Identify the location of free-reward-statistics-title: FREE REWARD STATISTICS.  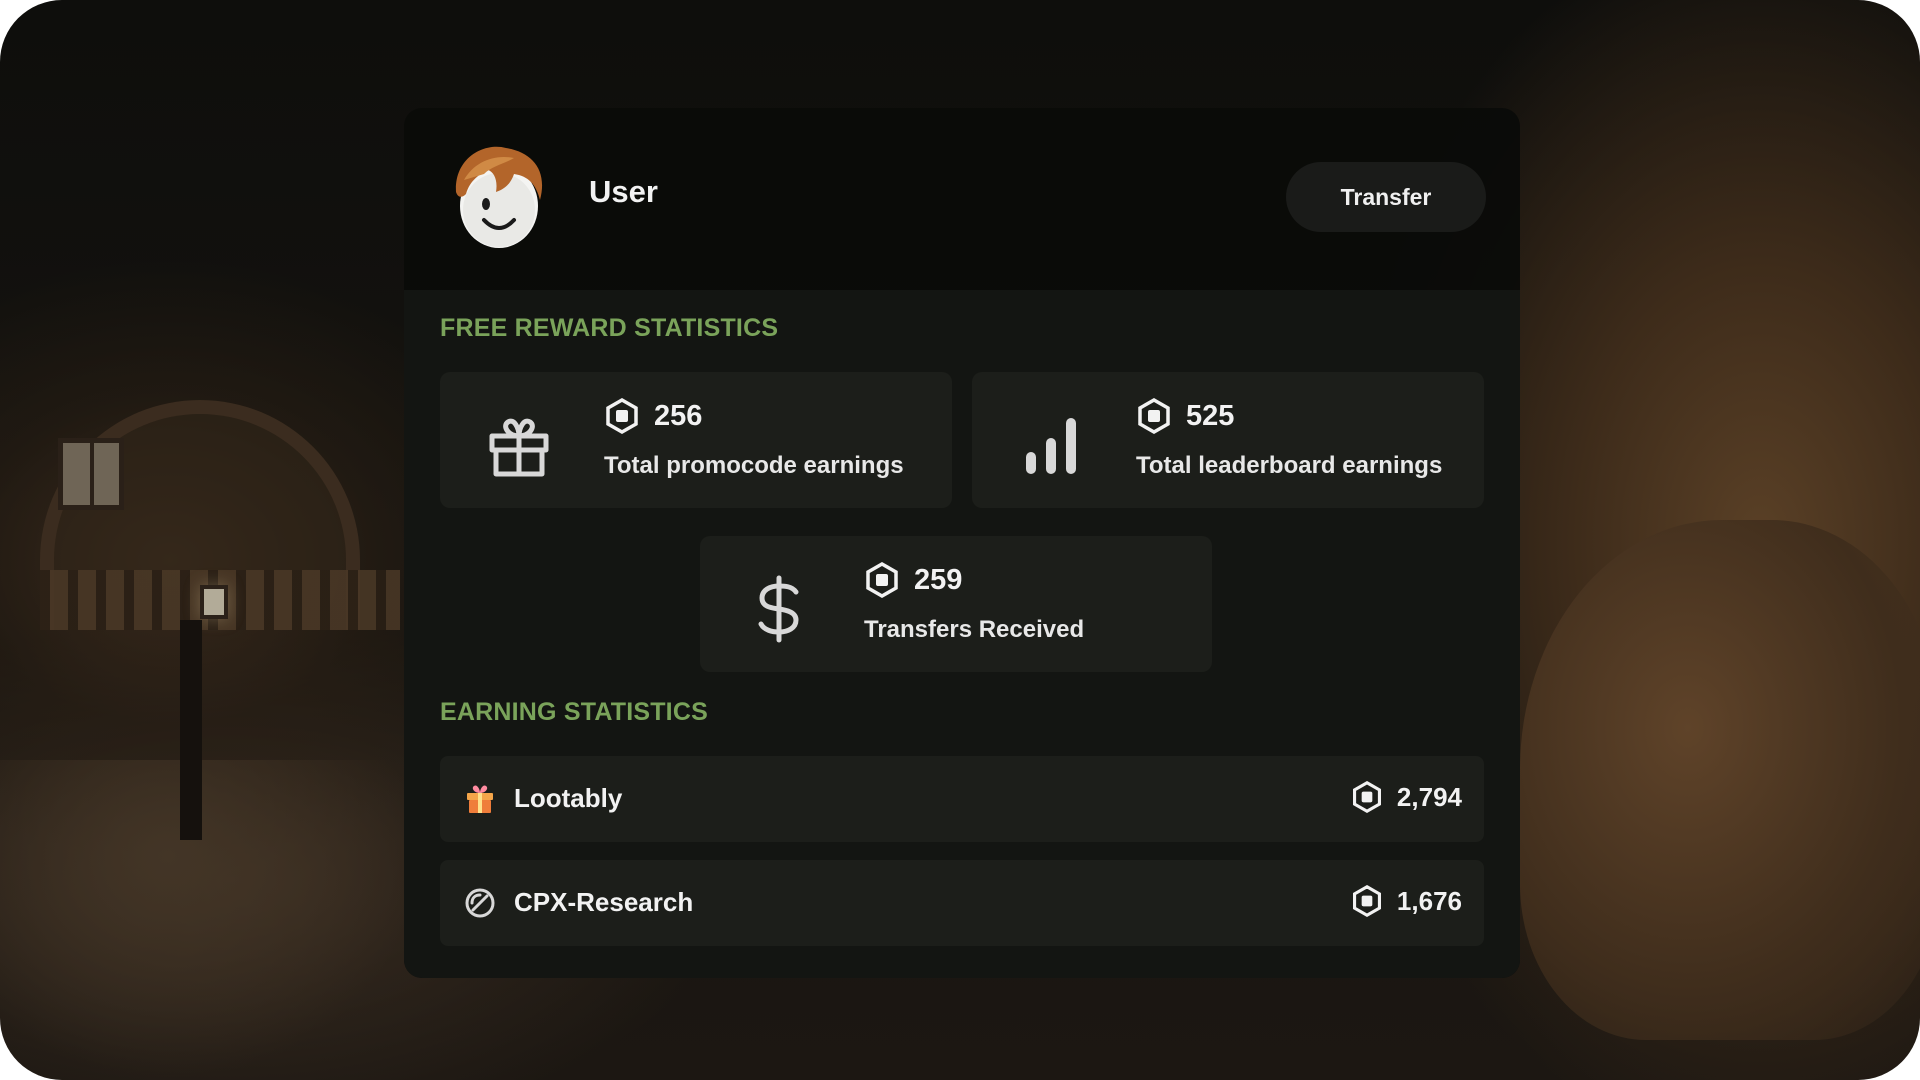
(609, 328).